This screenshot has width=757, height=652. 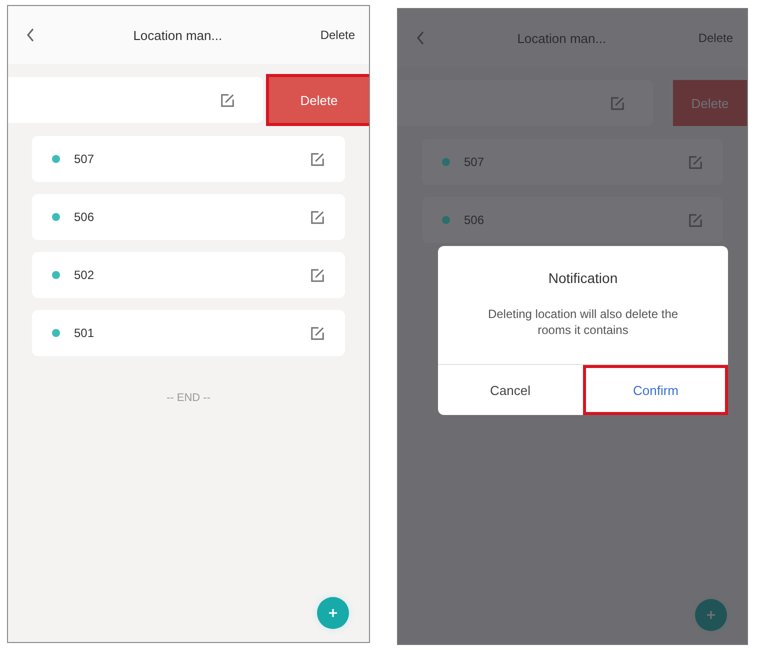 What do you see at coordinates (85, 333) in the screenshot?
I see `location-name: 501` at bounding box center [85, 333].